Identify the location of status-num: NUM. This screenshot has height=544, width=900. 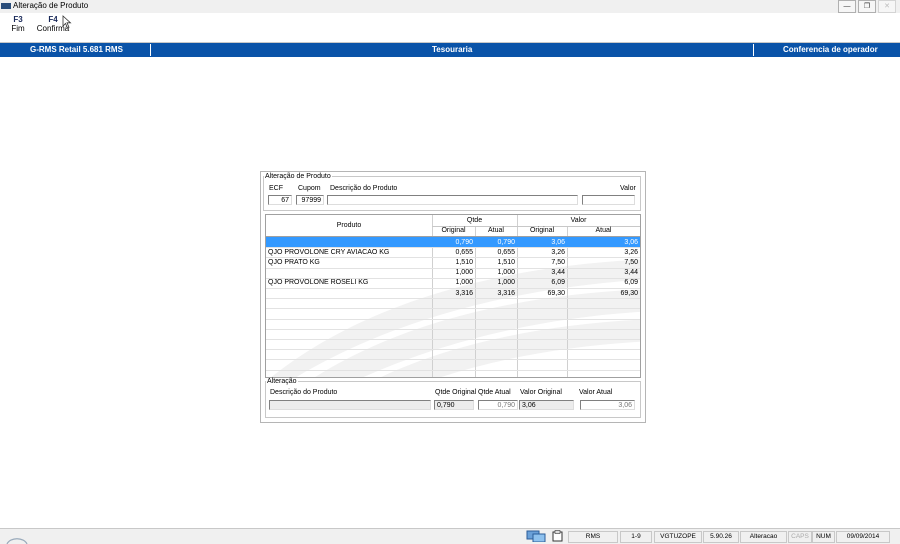
(823, 537).